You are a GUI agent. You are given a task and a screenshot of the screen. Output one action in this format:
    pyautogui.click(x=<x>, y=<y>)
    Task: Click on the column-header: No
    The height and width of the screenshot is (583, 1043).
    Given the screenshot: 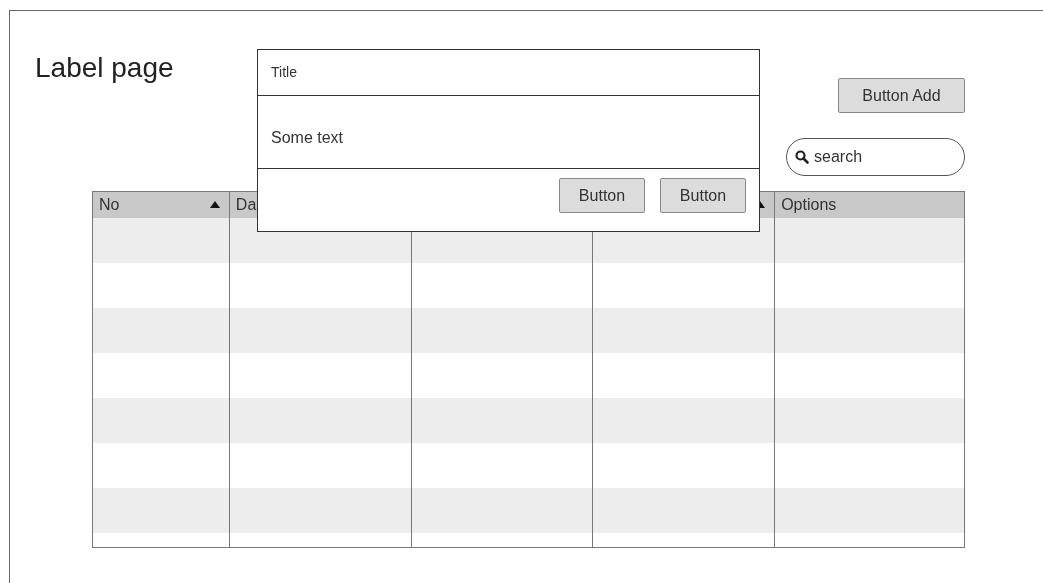 What is the action you would take?
    pyautogui.click(x=109, y=204)
    